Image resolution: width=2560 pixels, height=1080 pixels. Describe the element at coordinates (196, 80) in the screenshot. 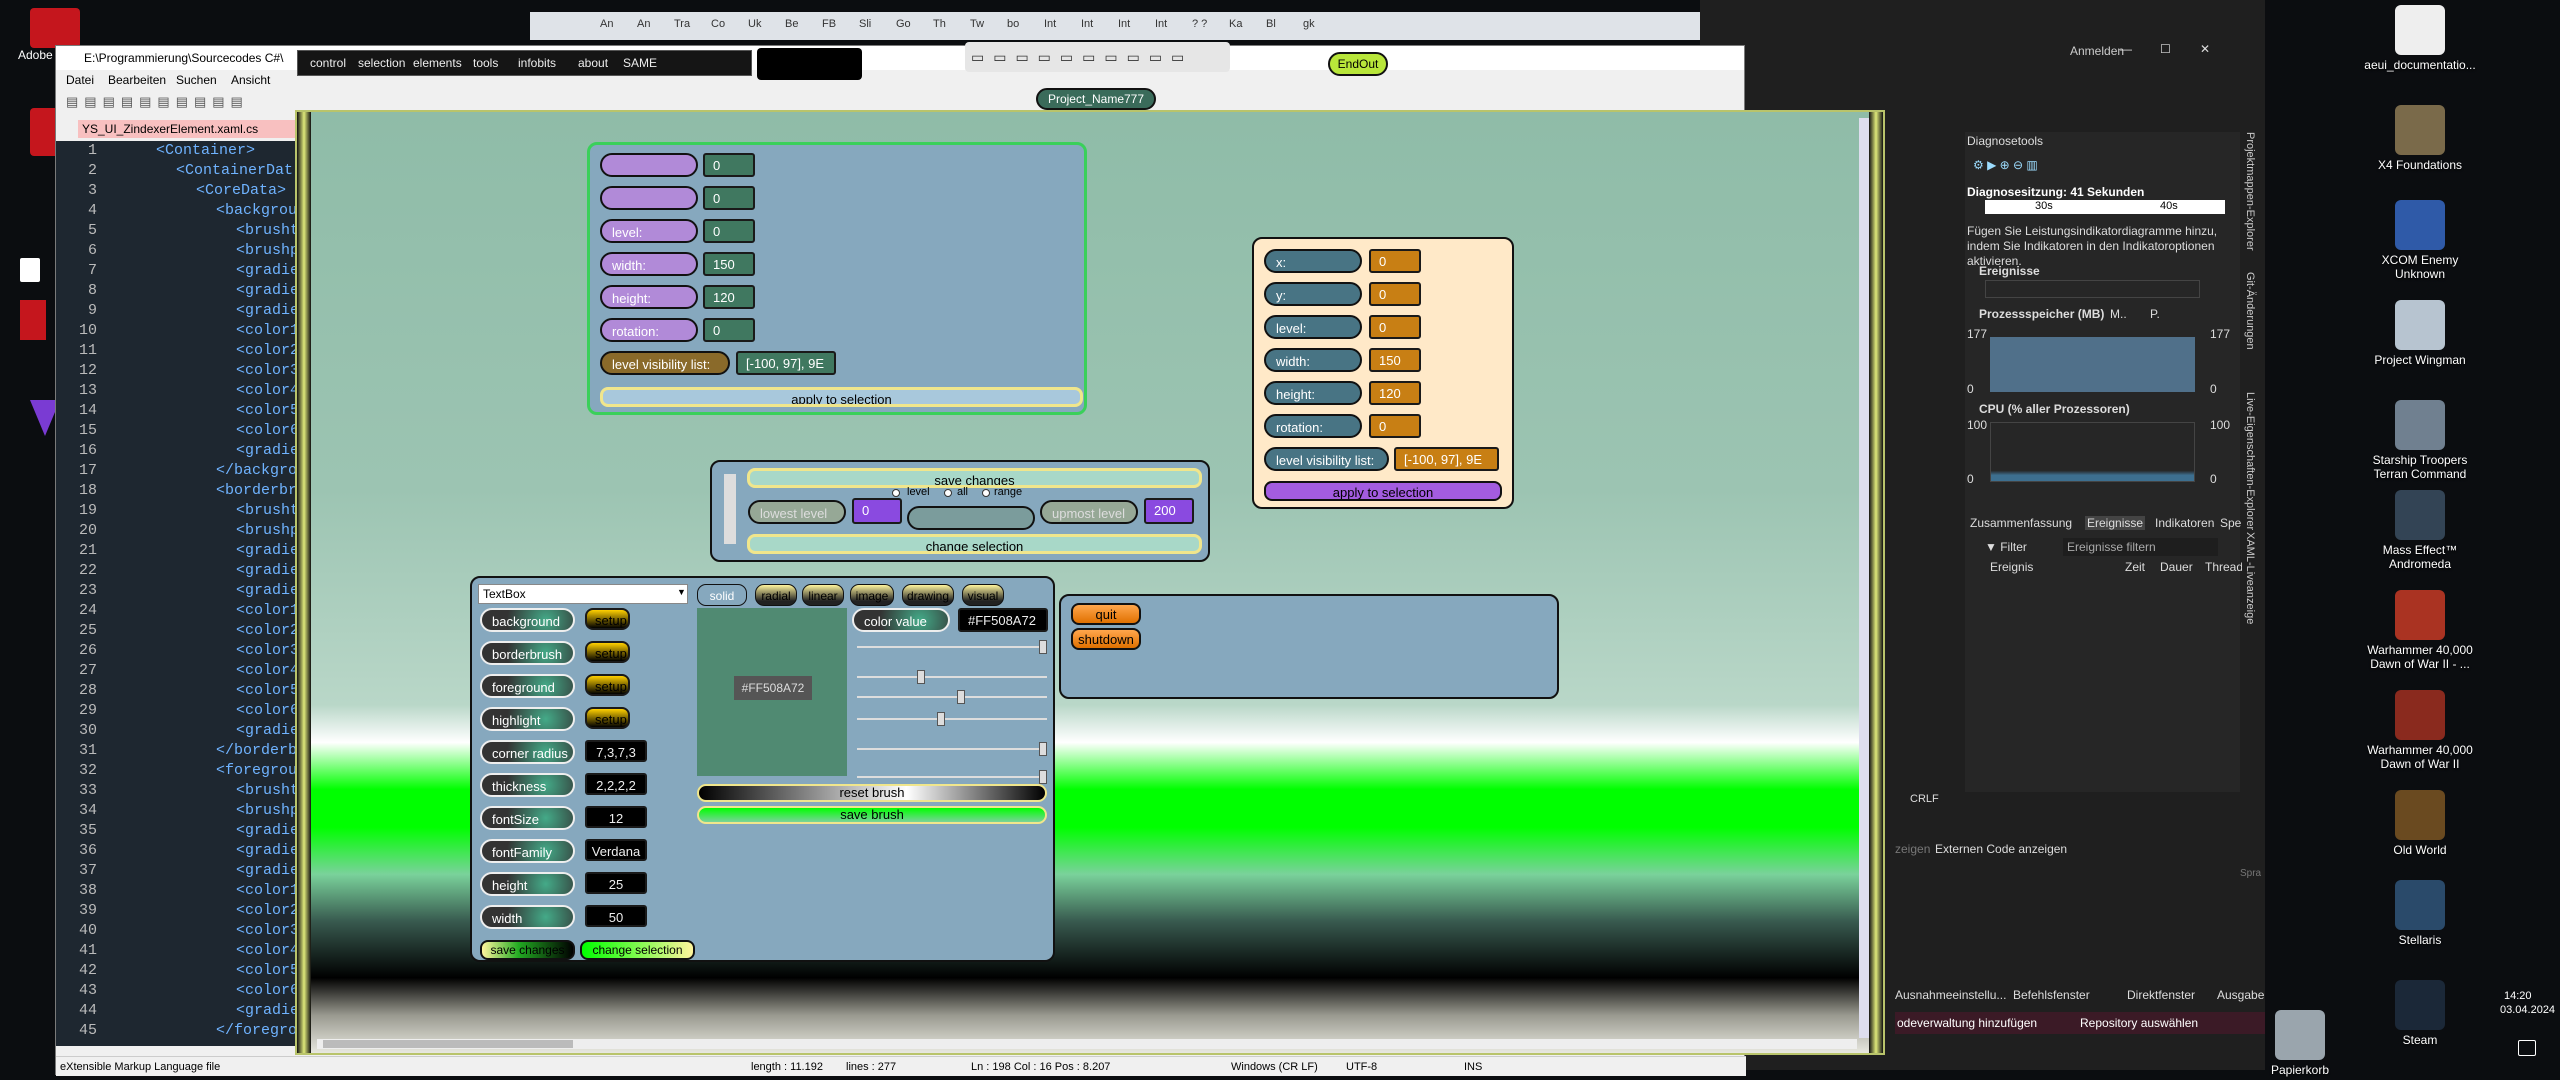

I see `npp-menu-item: Suchen` at that location.